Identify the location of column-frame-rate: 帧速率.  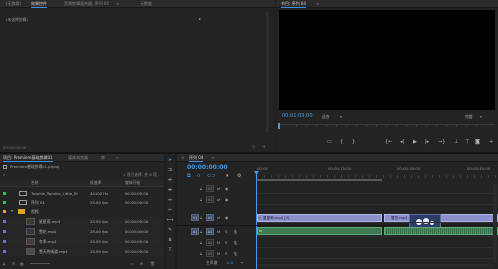
(95, 183).